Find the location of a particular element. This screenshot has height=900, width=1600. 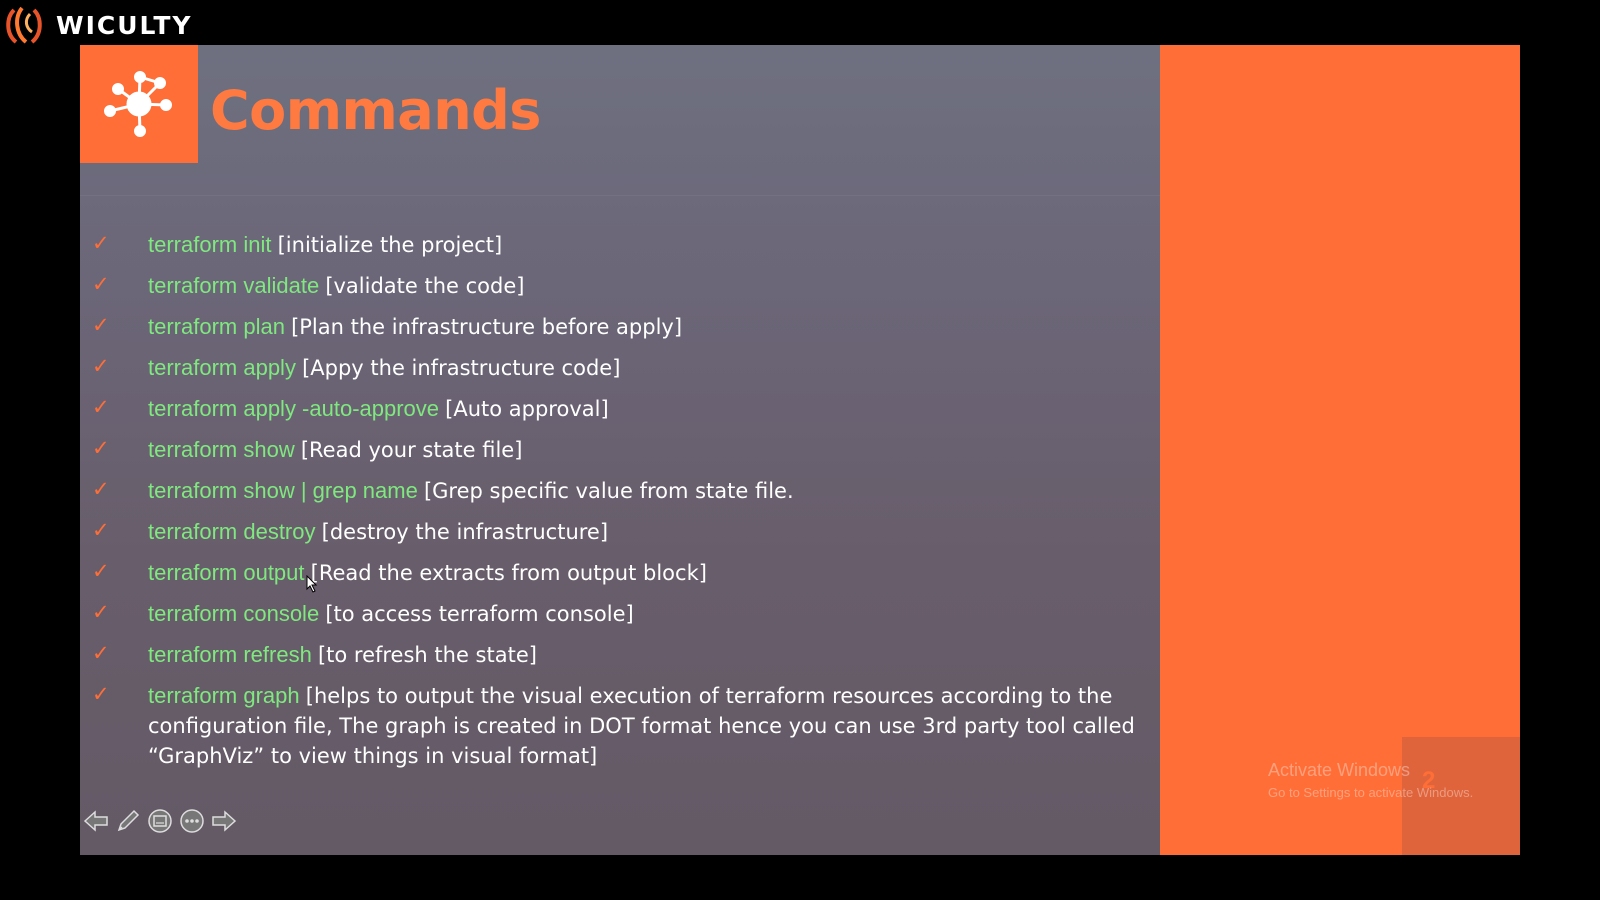

command-description: [Read your state file] is located at coordinates (411, 450).